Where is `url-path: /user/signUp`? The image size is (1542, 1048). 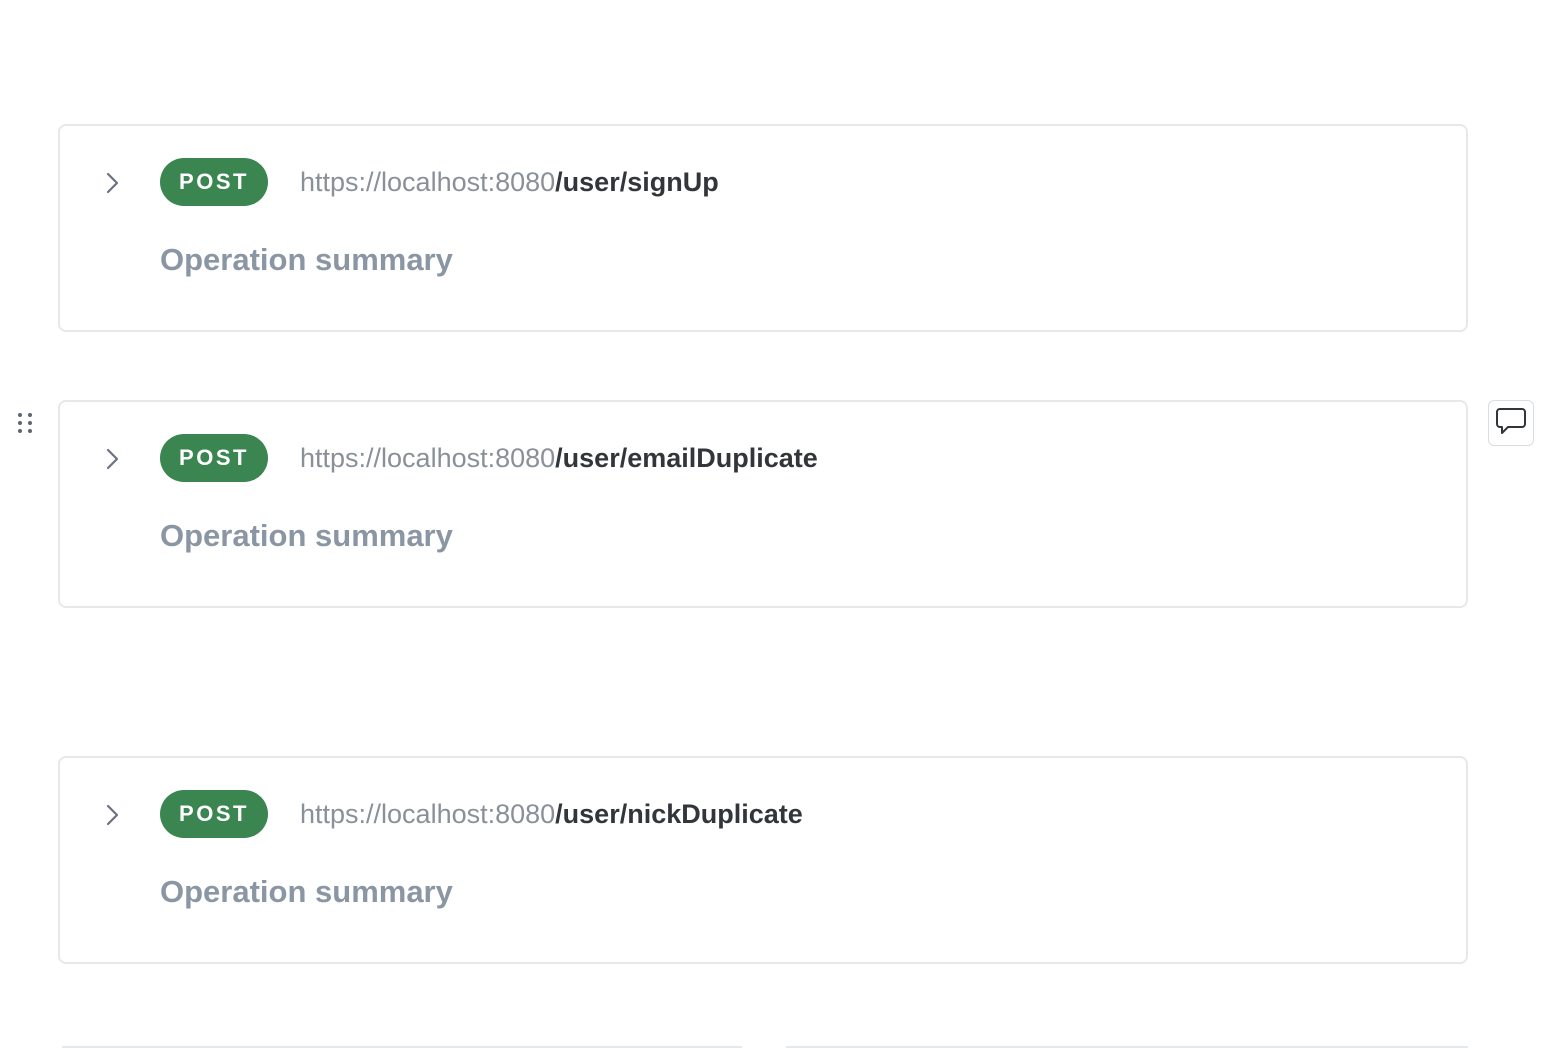
url-path: /user/signUp is located at coordinates (637, 182).